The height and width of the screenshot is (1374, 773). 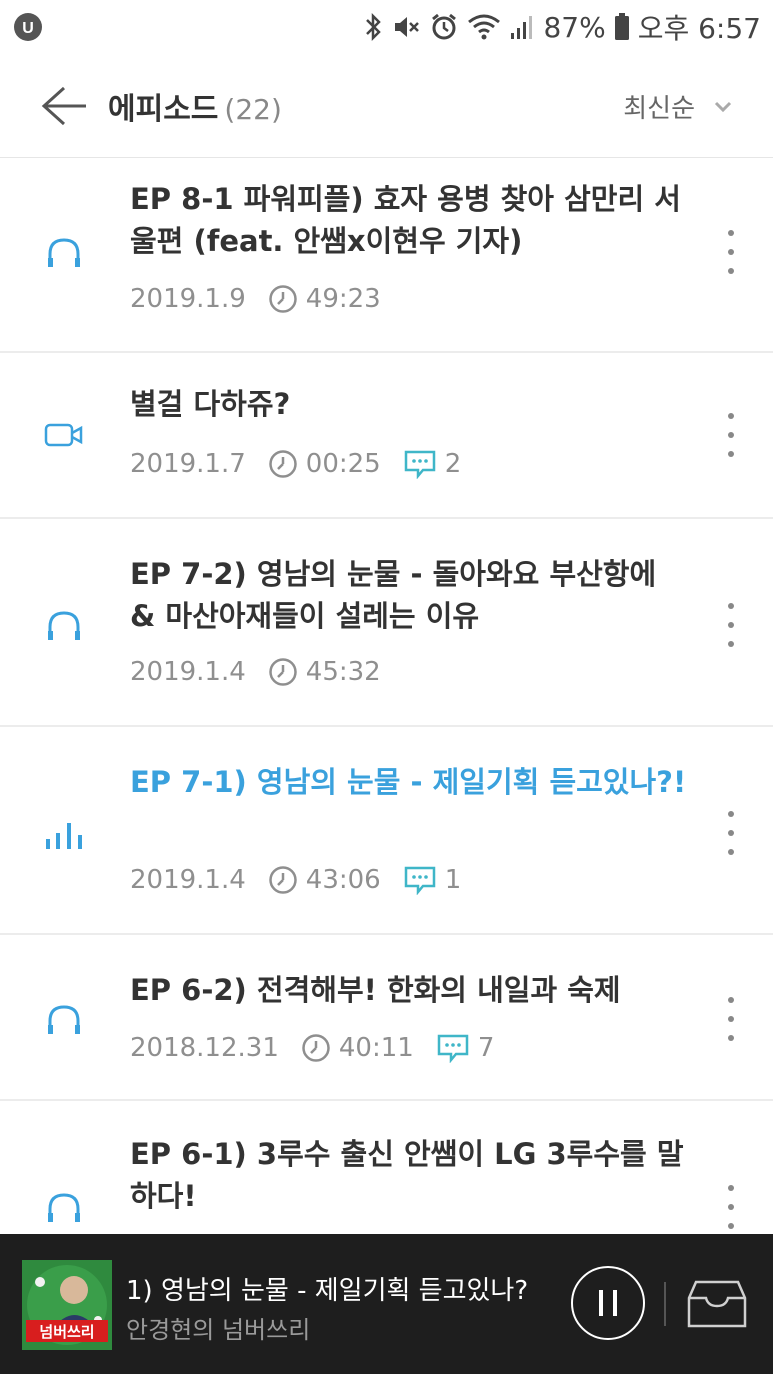 I want to click on mute-icon, so click(x=406, y=27).